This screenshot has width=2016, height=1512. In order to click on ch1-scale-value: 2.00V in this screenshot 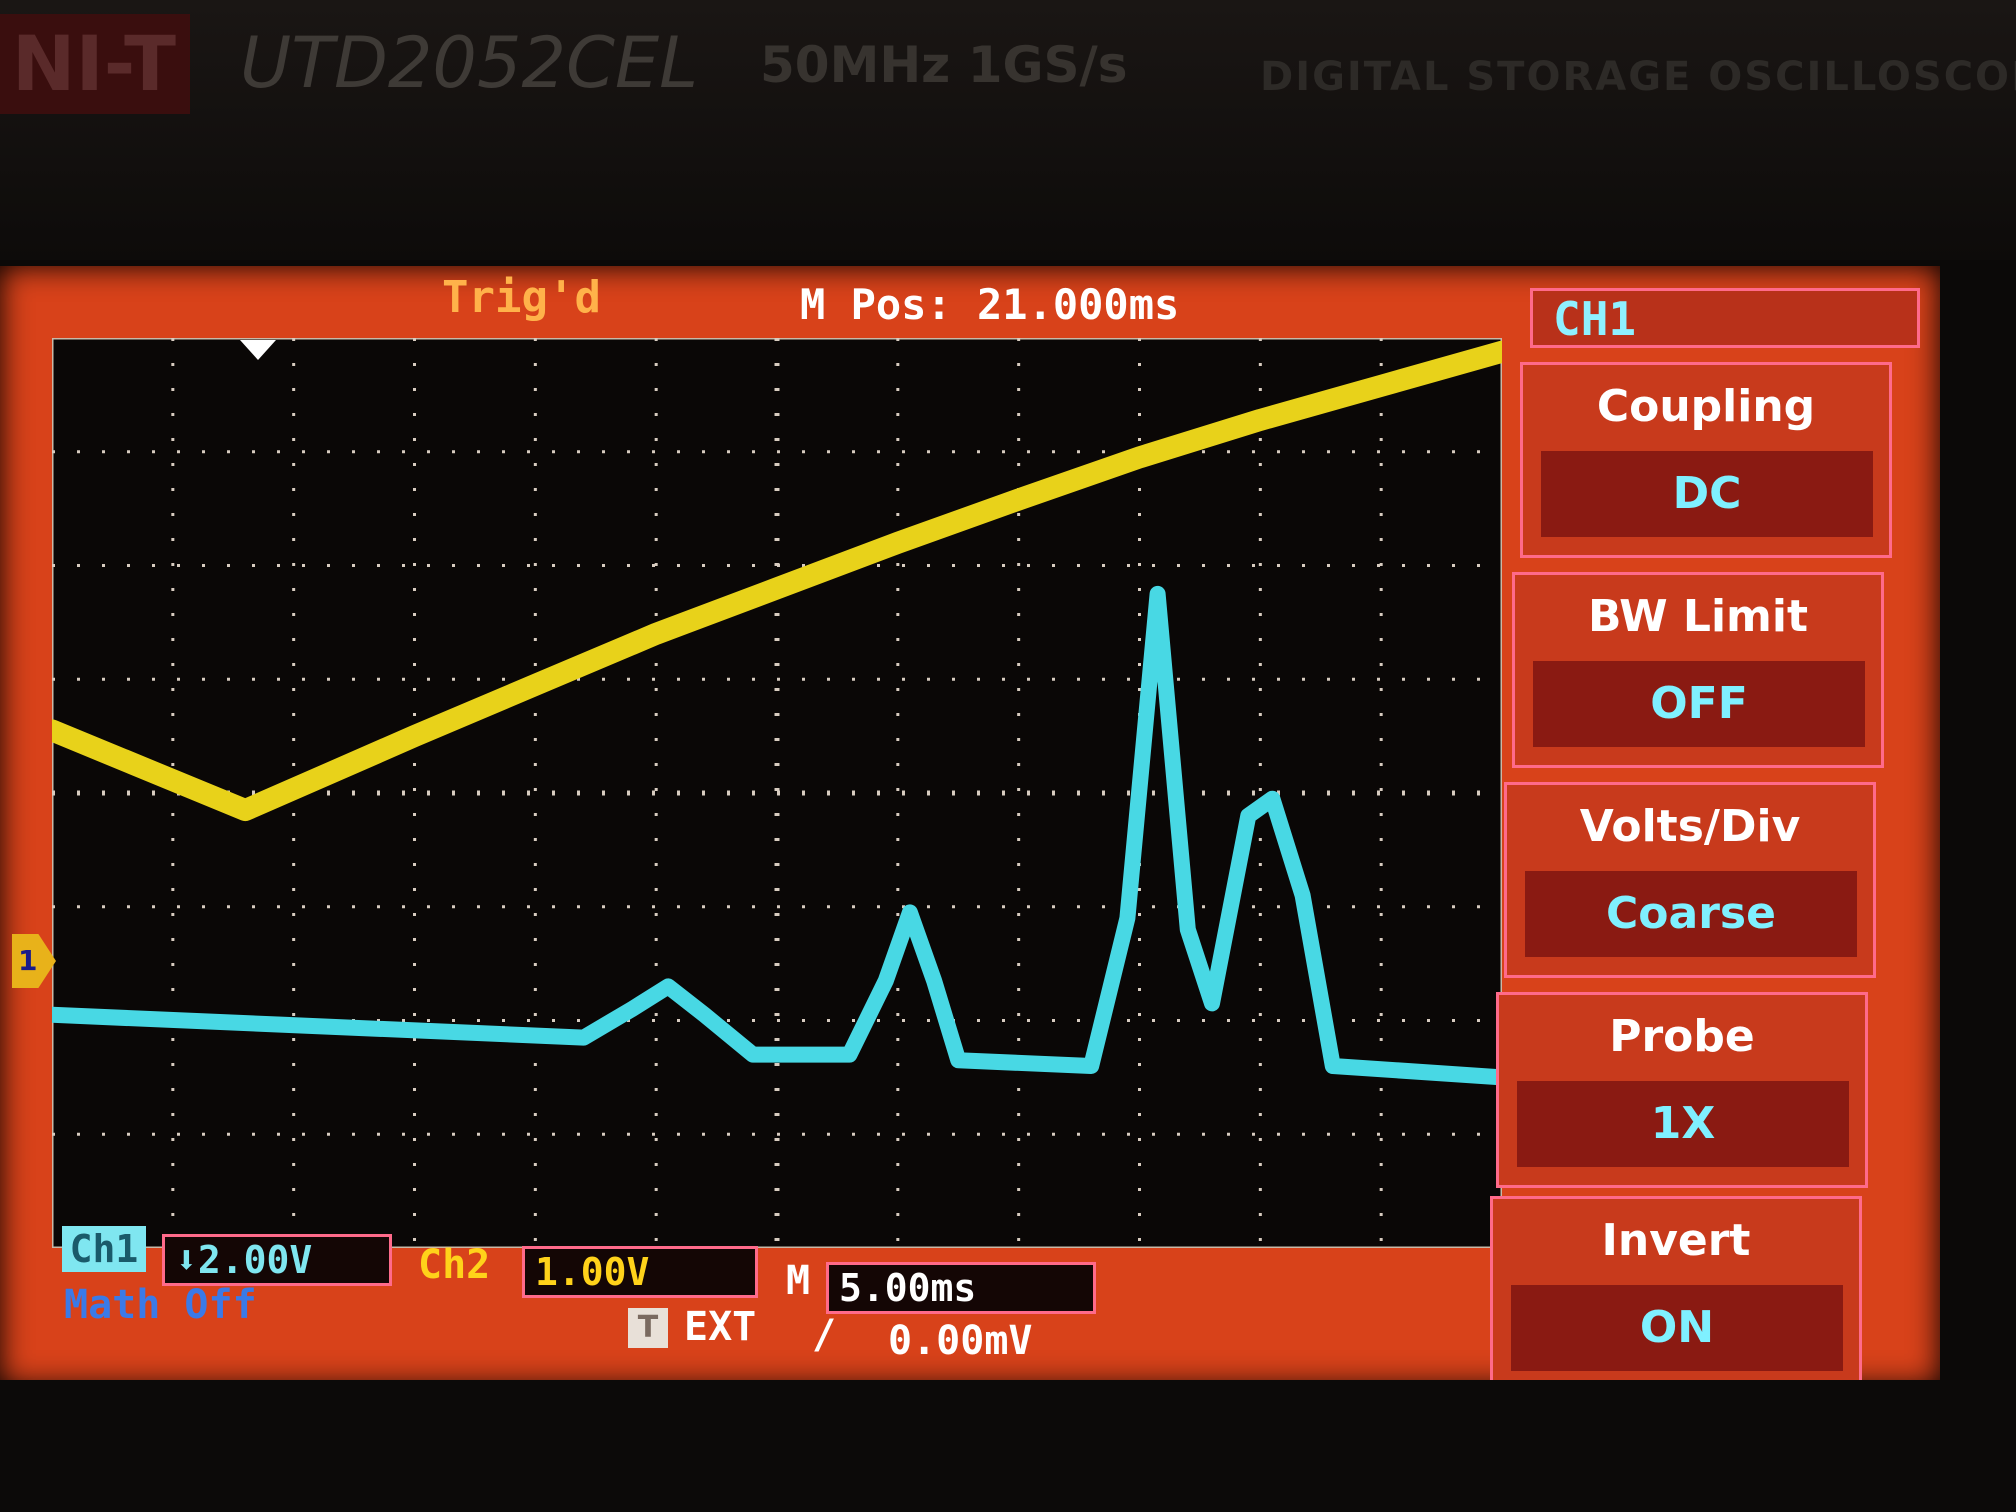, I will do `click(255, 1260)`.